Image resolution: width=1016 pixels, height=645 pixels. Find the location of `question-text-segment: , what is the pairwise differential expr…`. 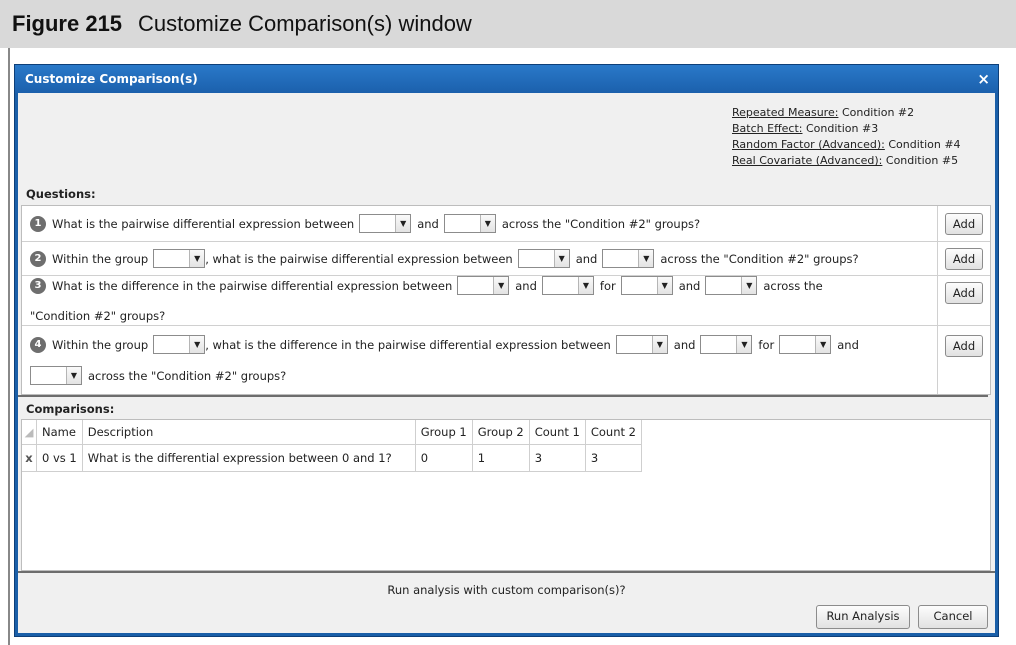

question-text-segment: , what is the pairwise differential expr… is located at coordinates (359, 258).